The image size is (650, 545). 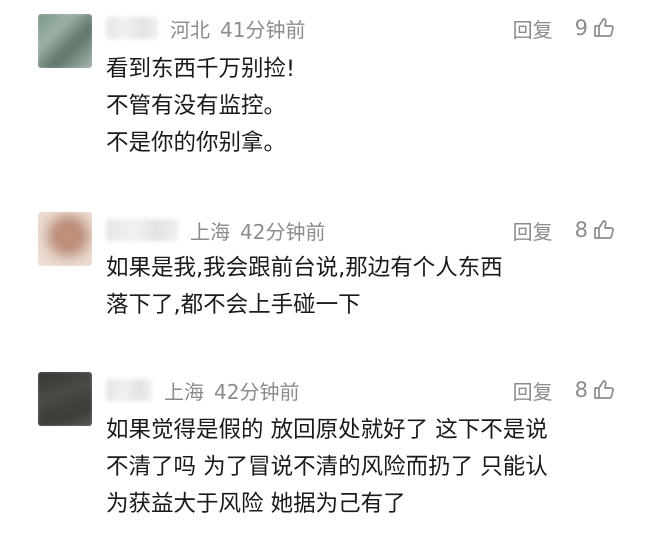 I want to click on comment-line: 看到东西千万别捡!, so click(x=201, y=69).